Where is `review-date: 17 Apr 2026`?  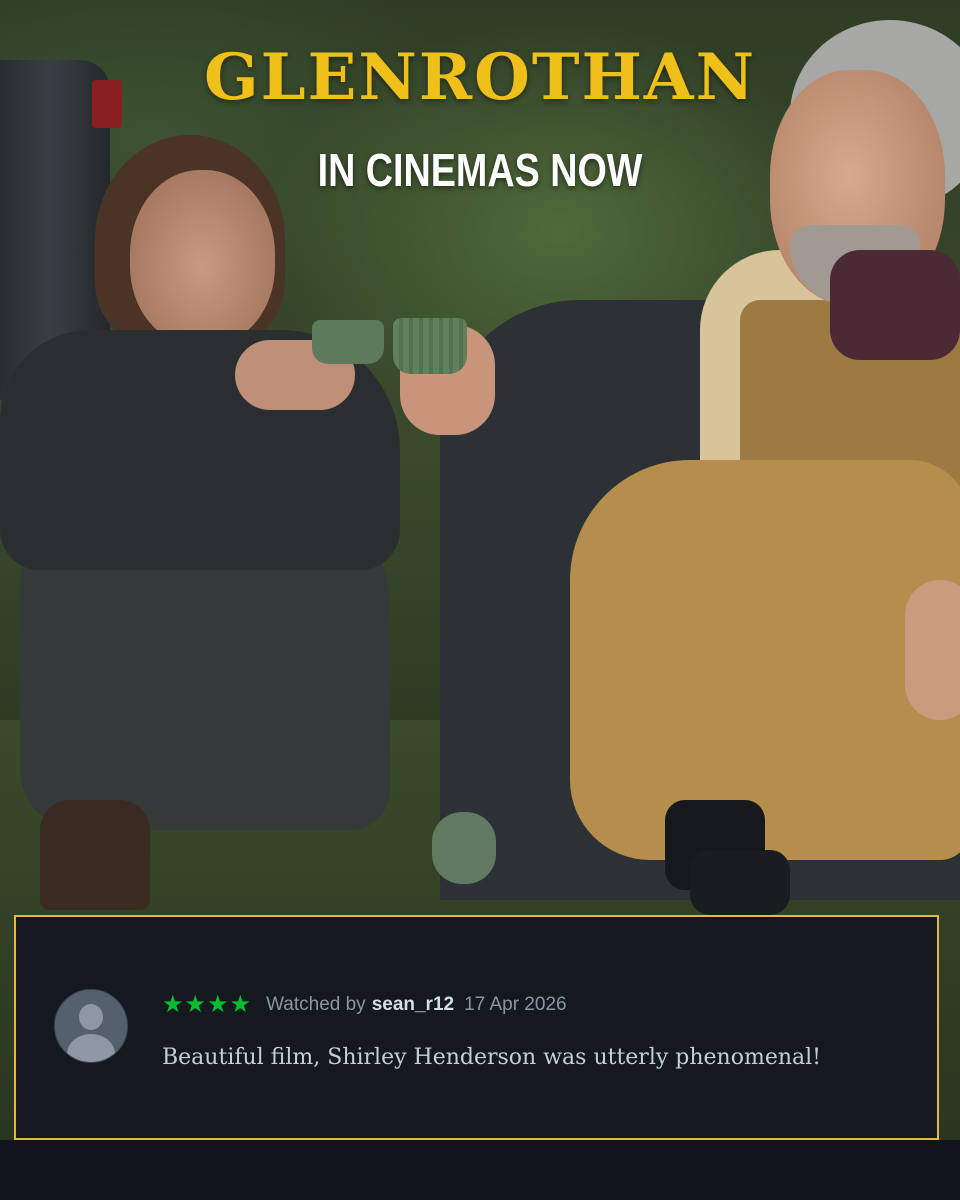
review-date: 17 Apr 2026 is located at coordinates (515, 1004).